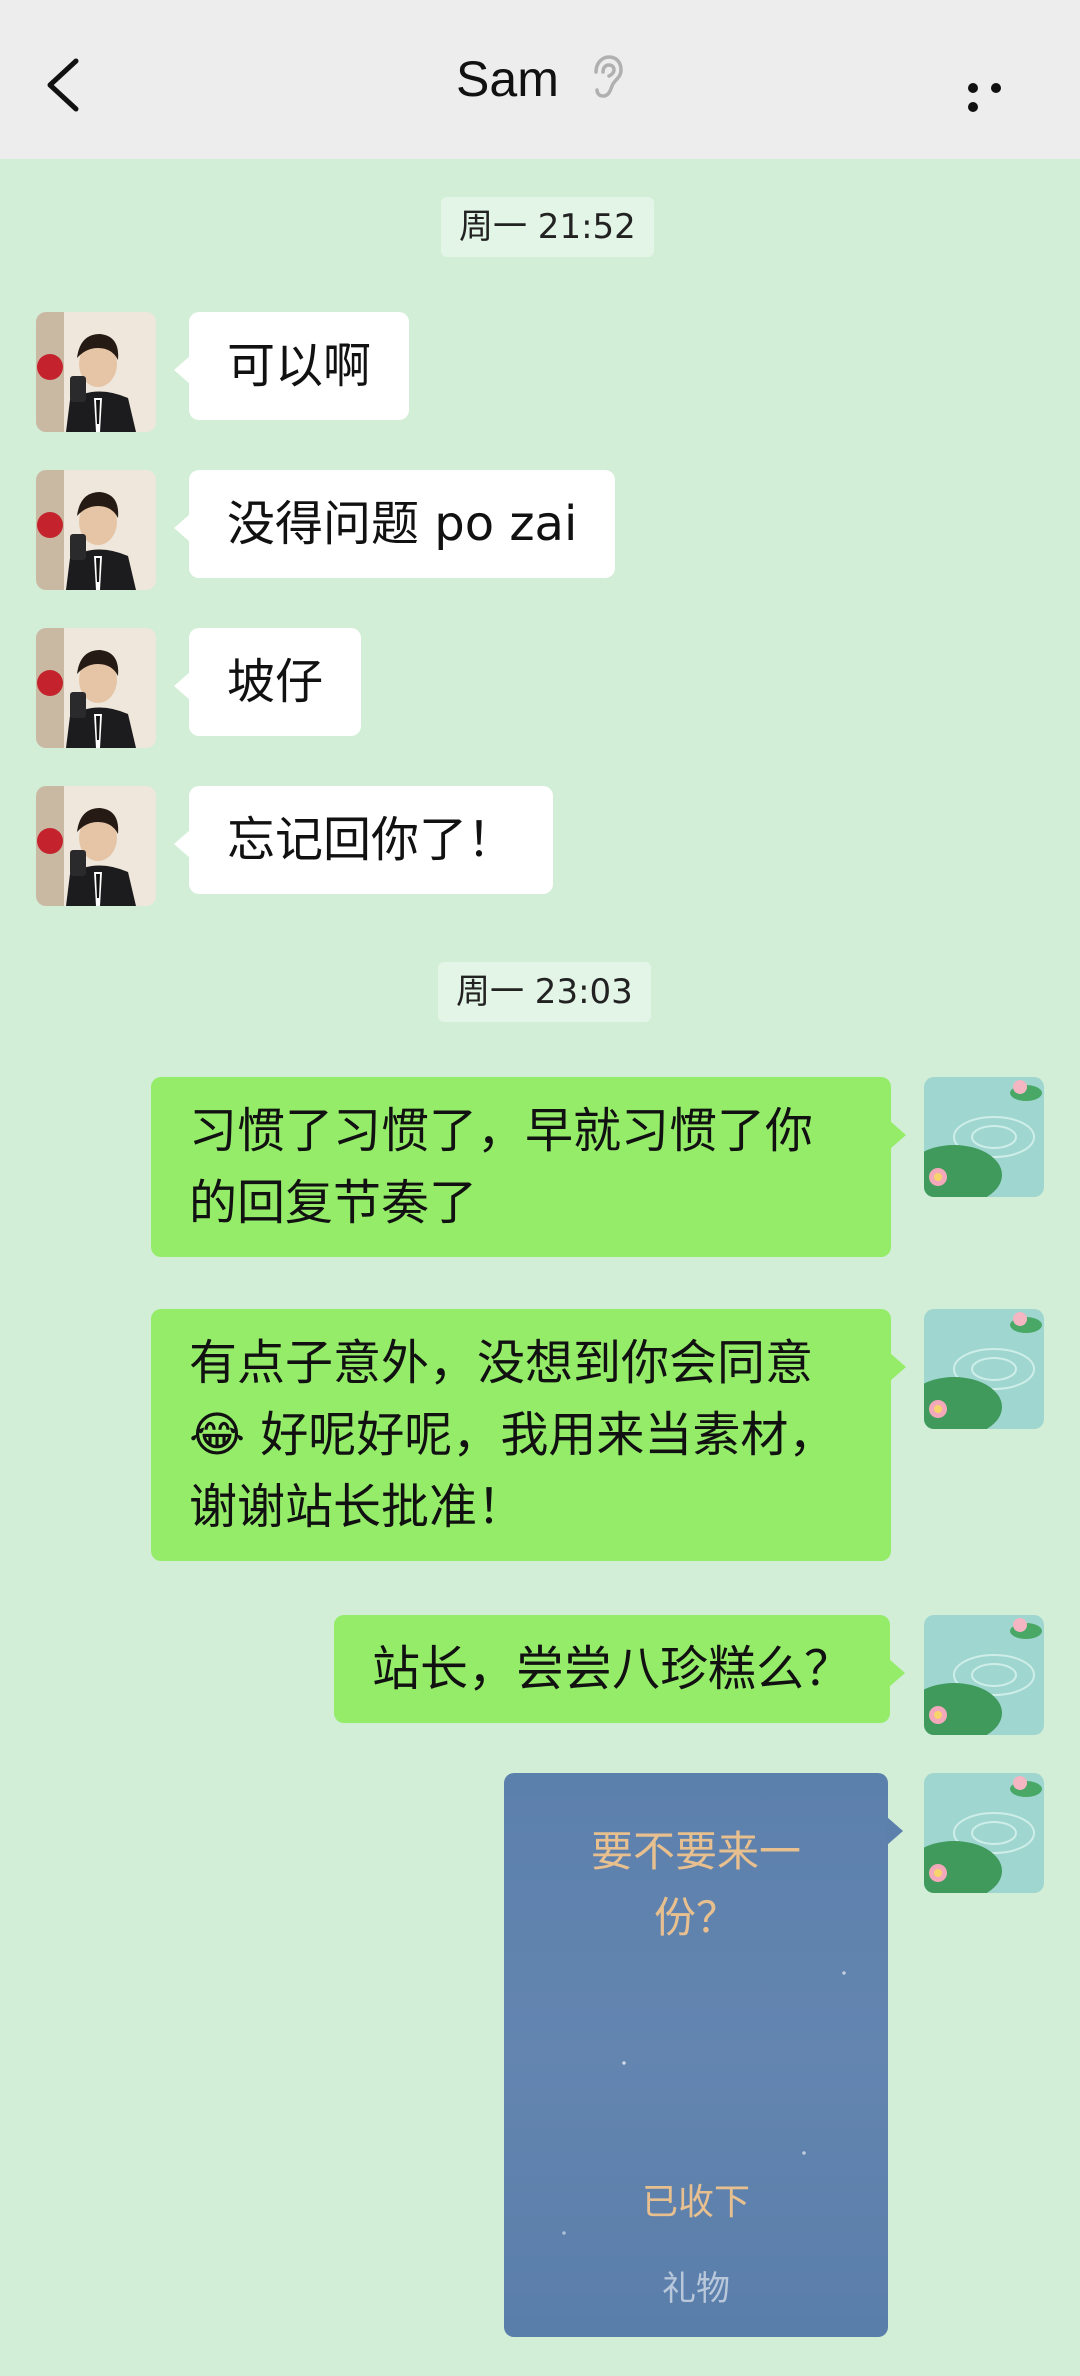  What do you see at coordinates (607, 79) in the screenshot?
I see `ear-icon` at bounding box center [607, 79].